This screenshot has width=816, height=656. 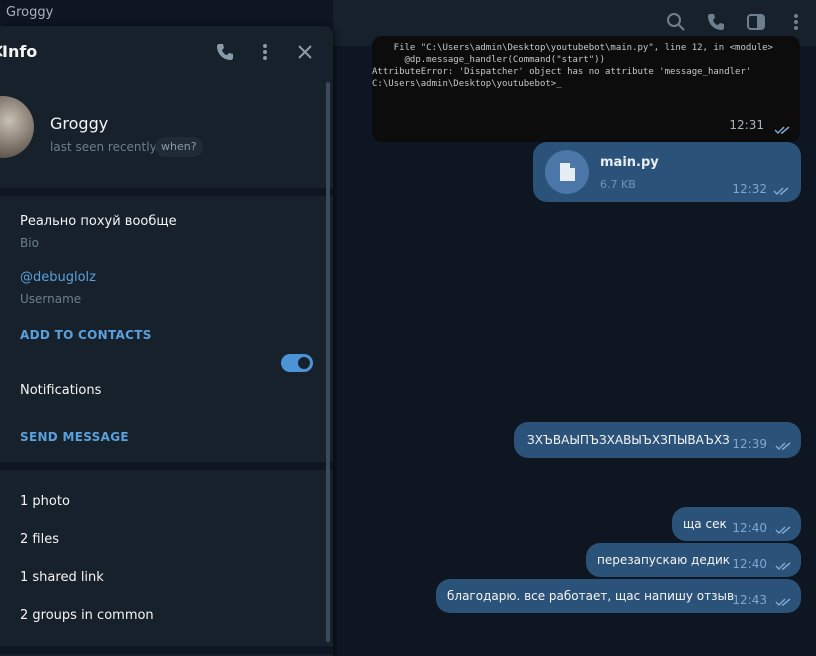 What do you see at coordinates (304, 363) in the screenshot?
I see `toggle-knob` at bounding box center [304, 363].